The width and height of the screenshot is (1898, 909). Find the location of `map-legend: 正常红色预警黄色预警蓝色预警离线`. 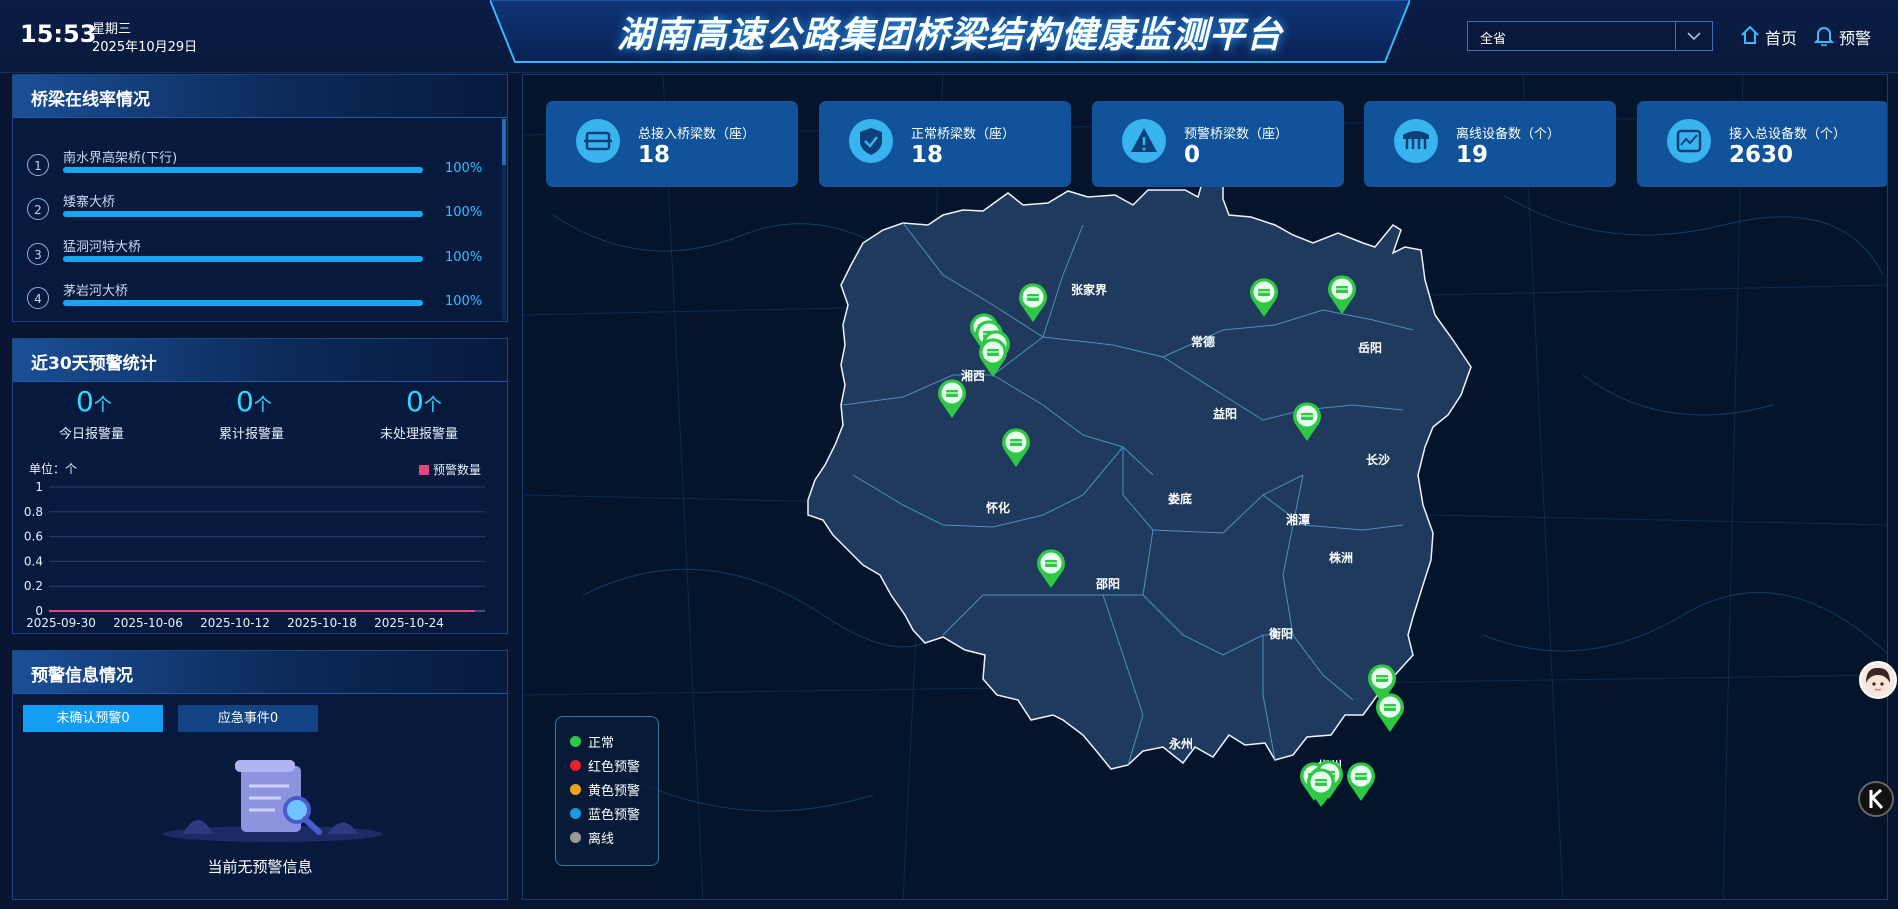

map-legend: 正常红色预警黄色预警蓝色预警离线 is located at coordinates (607, 791).